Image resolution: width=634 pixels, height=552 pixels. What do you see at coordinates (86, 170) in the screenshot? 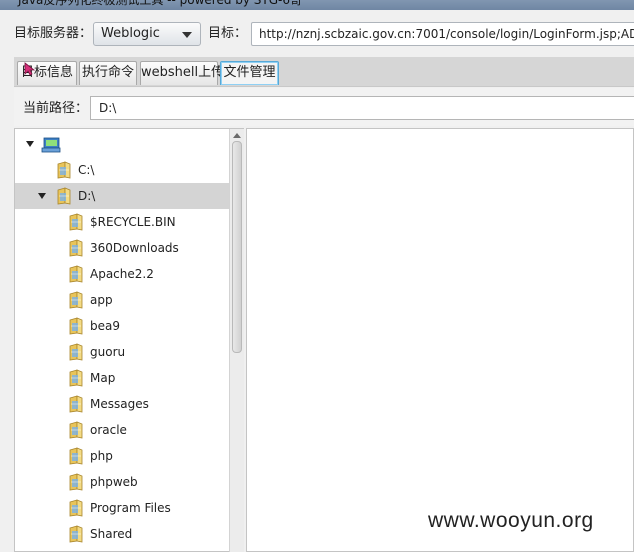
I see `tree-item-label: C:\` at bounding box center [86, 170].